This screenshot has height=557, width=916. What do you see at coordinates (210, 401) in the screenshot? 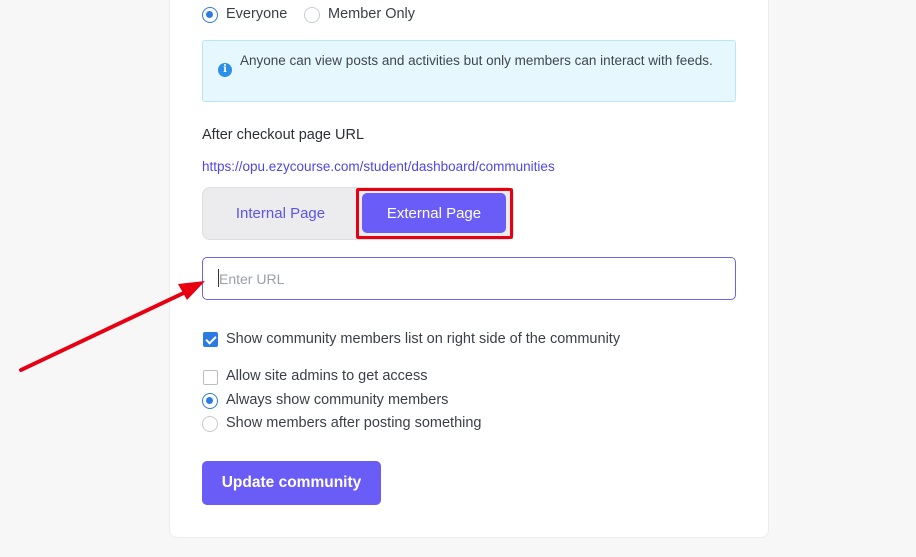
I see `always-show-members-radio` at bounding box center [210, 401].